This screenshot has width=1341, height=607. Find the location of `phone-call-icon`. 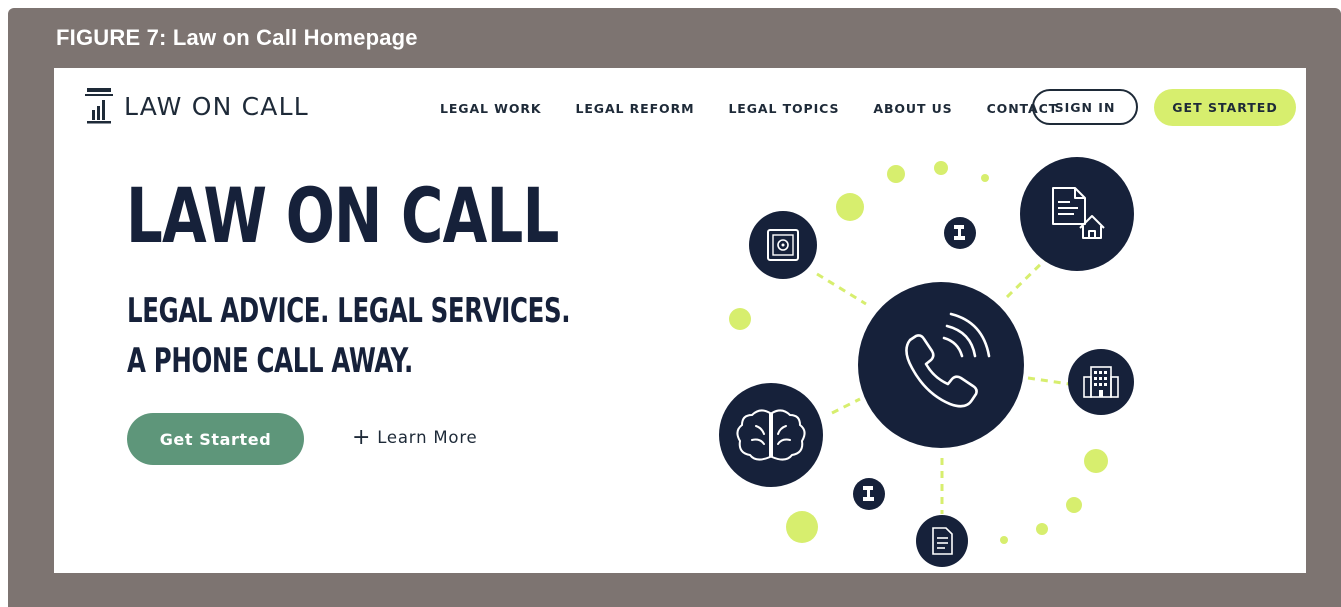

phone-call-icon is located at coordinates (941, 365).